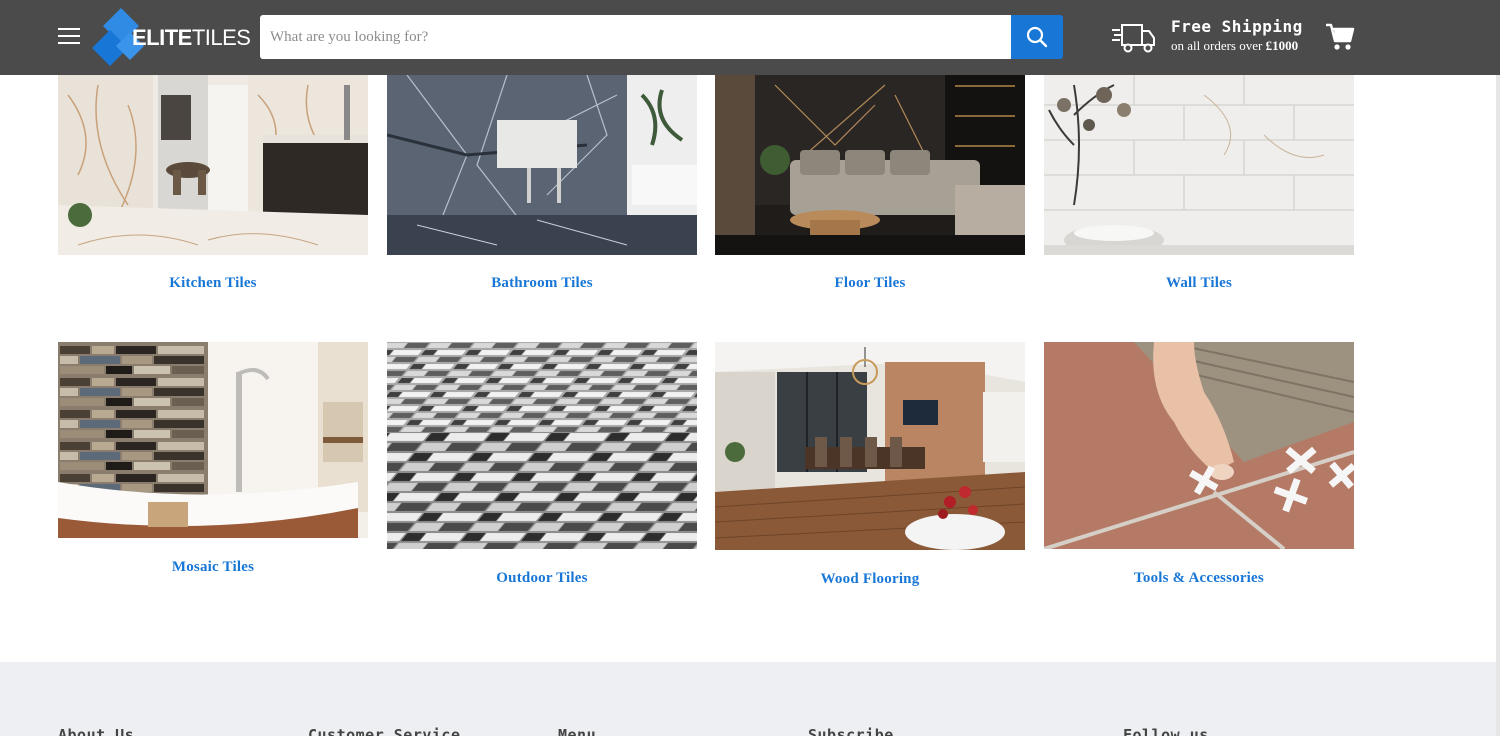 The width and height of the screenshot is (1500, 736). I want to click on footer-heading-about: About Us, so click(96, 731).